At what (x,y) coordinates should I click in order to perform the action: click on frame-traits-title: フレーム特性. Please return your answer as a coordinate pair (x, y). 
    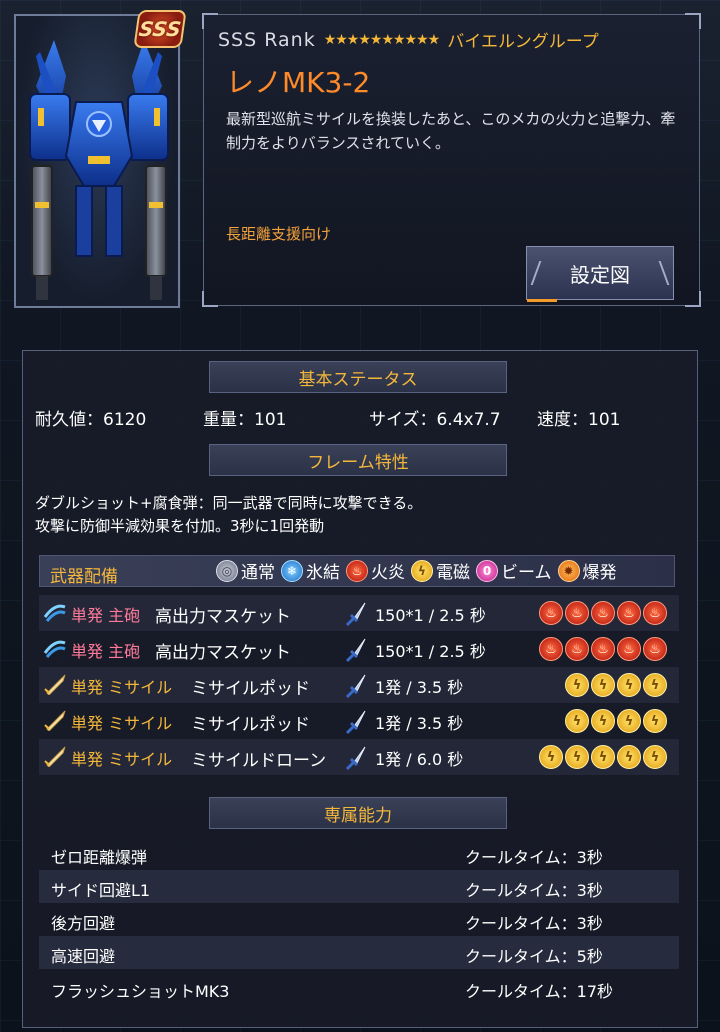
    Looking at the image, I should click on (358, 460).